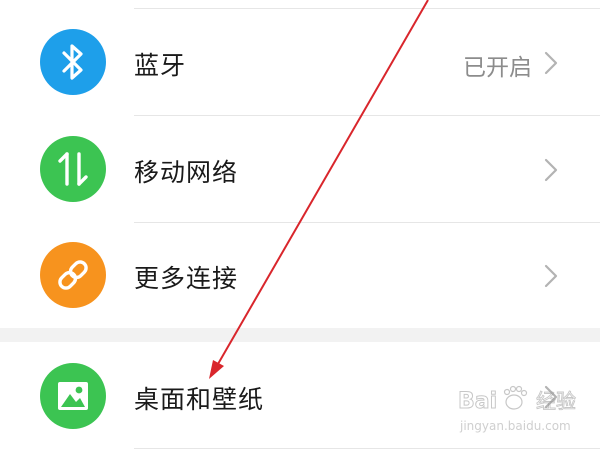 This screenshot has width=600, height=450. Describe the element at coordinates (367, 448) in the screenshot. I see `divider` at that location.